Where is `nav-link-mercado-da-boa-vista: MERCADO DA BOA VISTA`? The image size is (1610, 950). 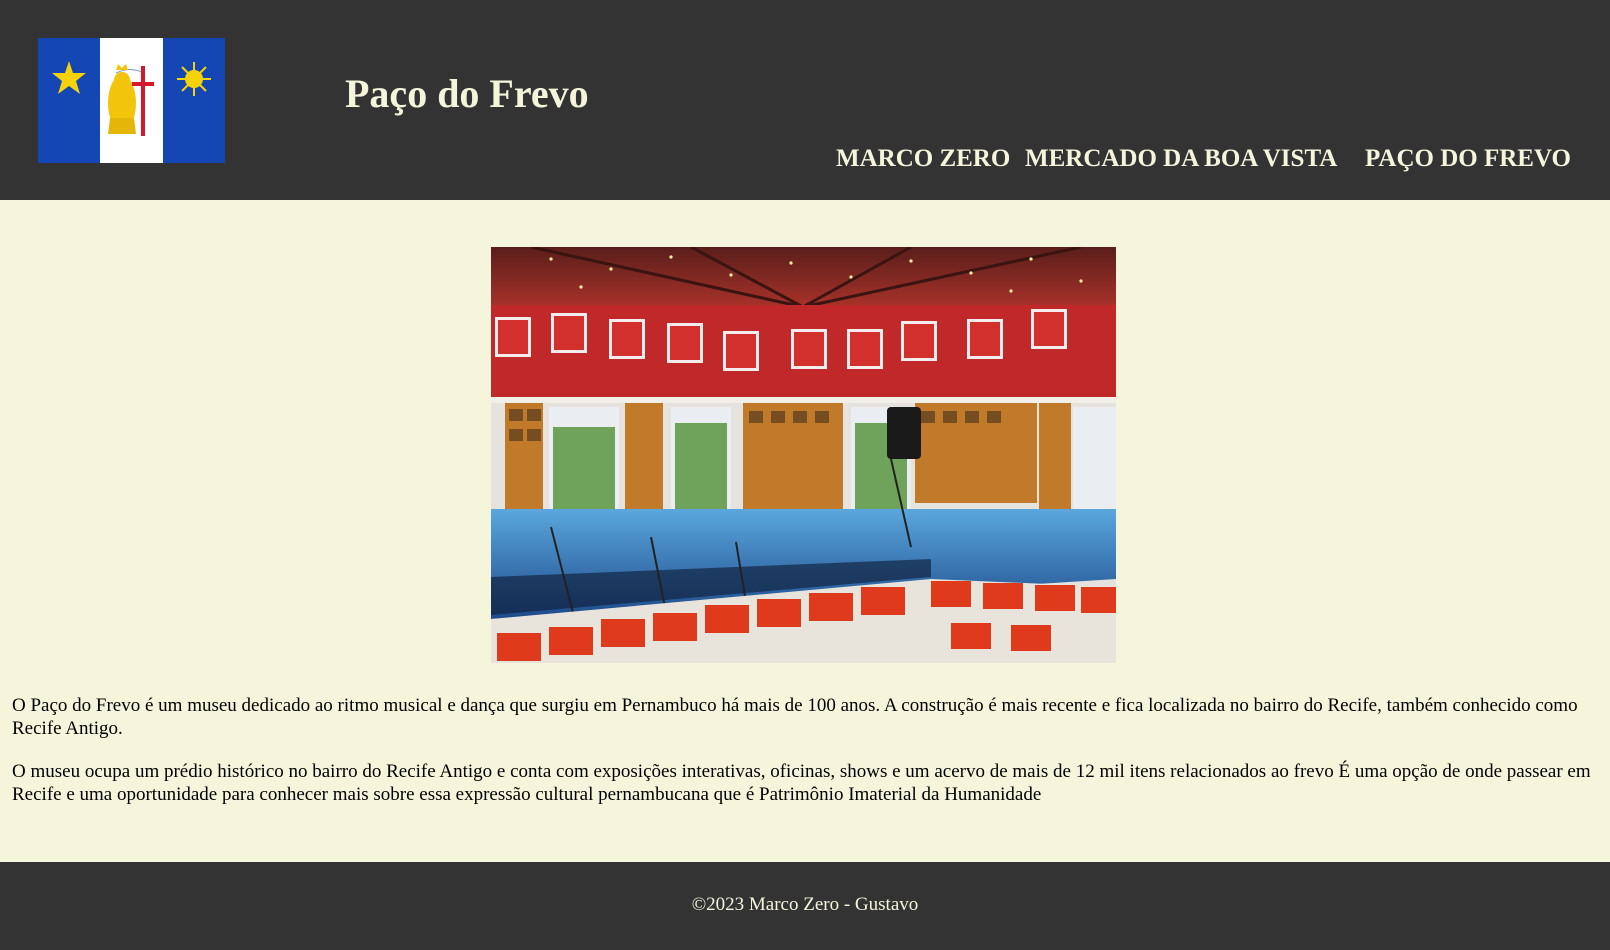
nav-link-mercado-da-boa-vista: MERCADO DA BOA VISTA is located at coordinates (1181, 159).